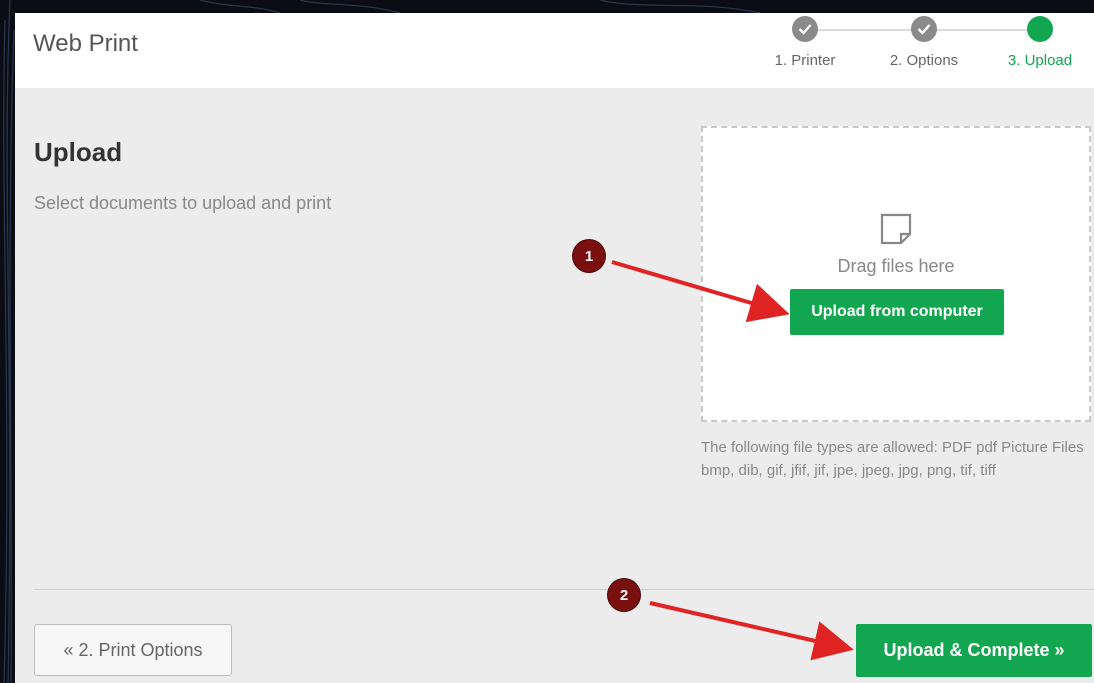 The height and width of the screenshot is (683, 1094). Describe the element at coordinates (974, 650) in the screenshot. I see `upload-complete-button: Upload & Complete »` at that location.